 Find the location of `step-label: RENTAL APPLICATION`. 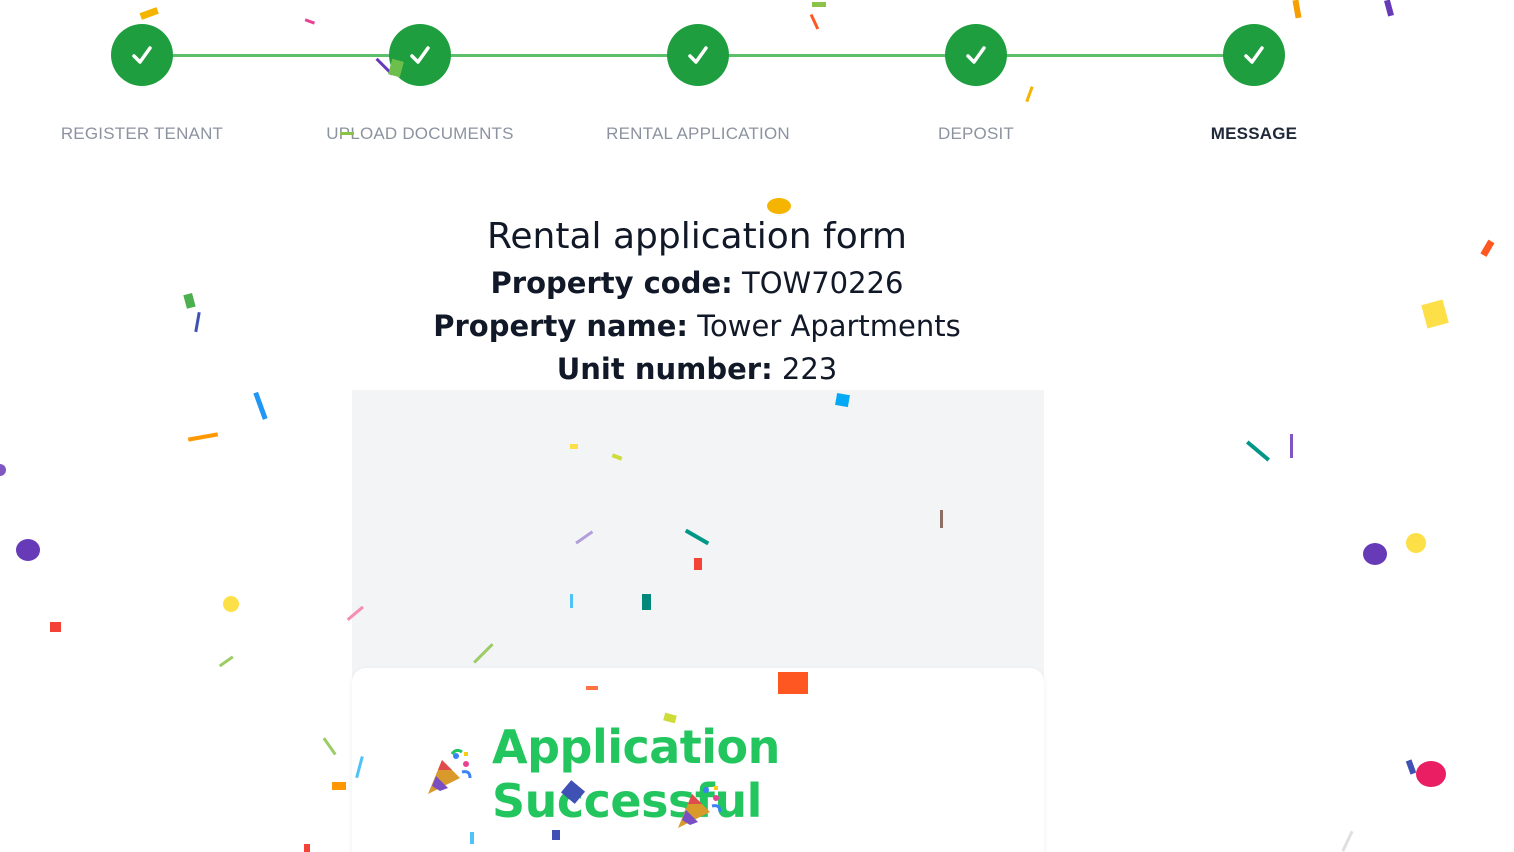

step-label: RENTAL APPLICATION is located at coordinates (698, 133).